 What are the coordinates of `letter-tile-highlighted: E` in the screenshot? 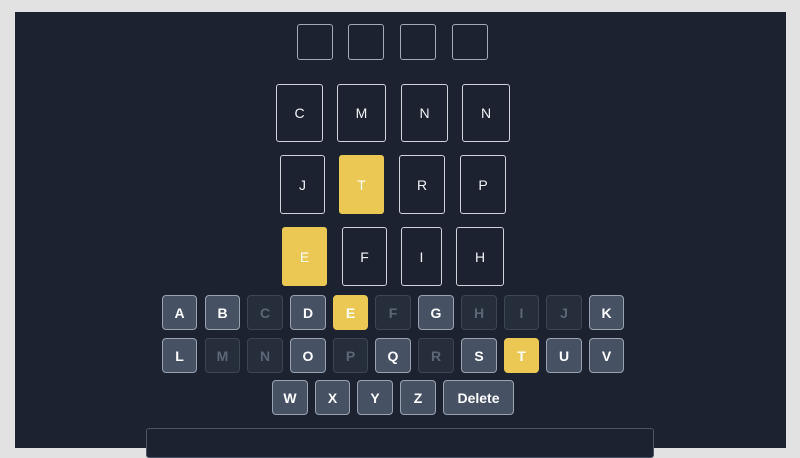 It's located at (304, 256).